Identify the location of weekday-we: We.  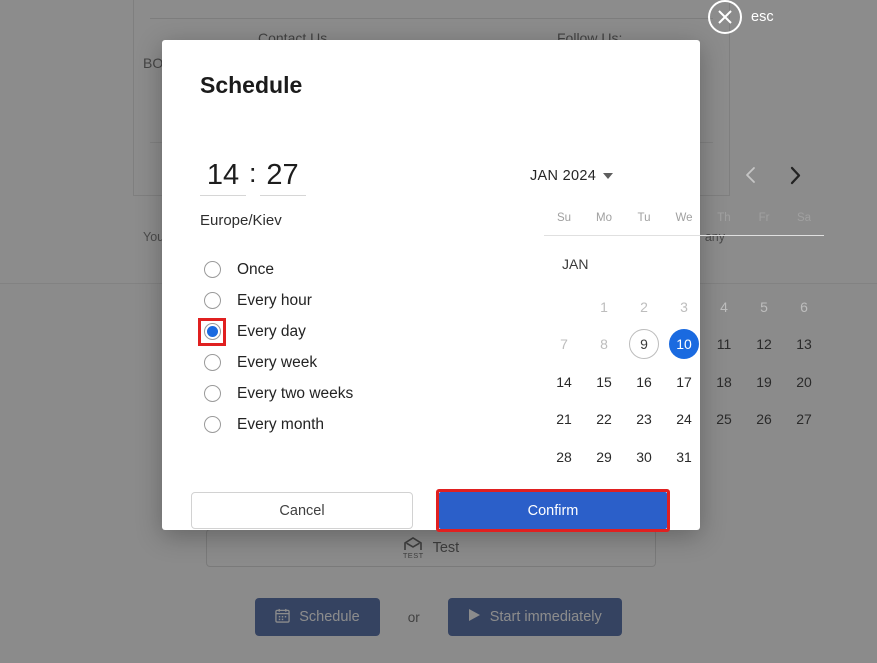
(684, 218).